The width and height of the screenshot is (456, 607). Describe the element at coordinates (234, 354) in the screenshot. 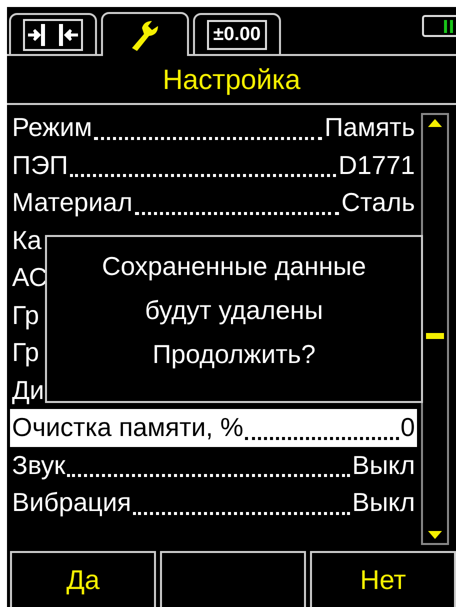

I see `dialog-text: Продолжить?` at that location.